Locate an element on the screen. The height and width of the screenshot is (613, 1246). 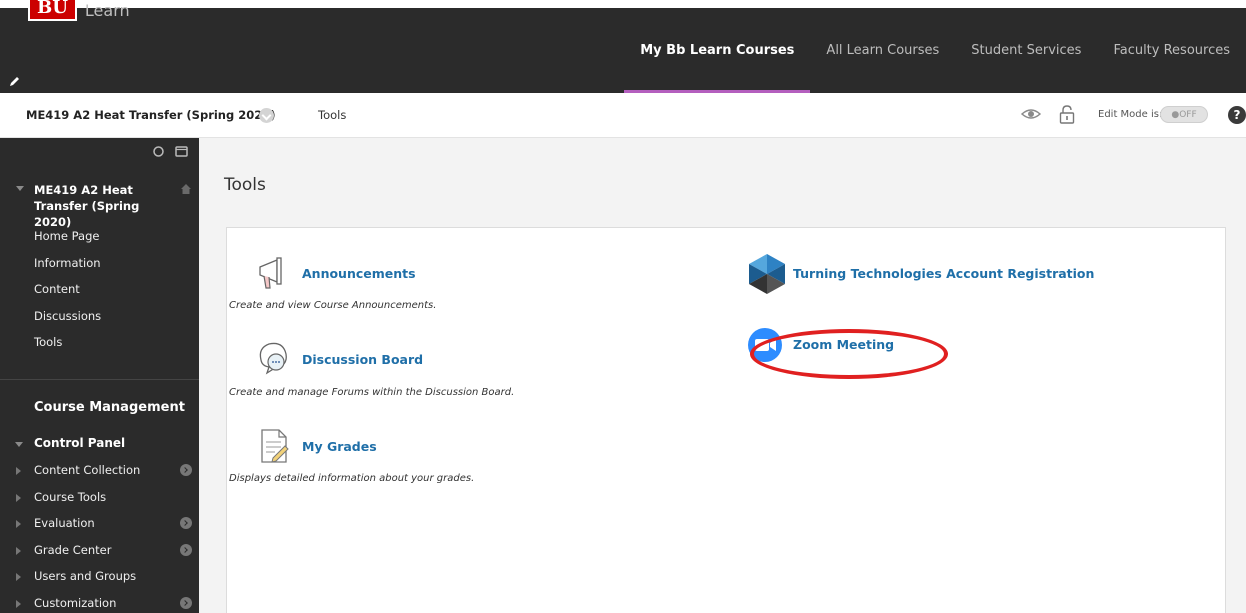
cp-item-label: Grade Center is located at coordinates (72, 550).